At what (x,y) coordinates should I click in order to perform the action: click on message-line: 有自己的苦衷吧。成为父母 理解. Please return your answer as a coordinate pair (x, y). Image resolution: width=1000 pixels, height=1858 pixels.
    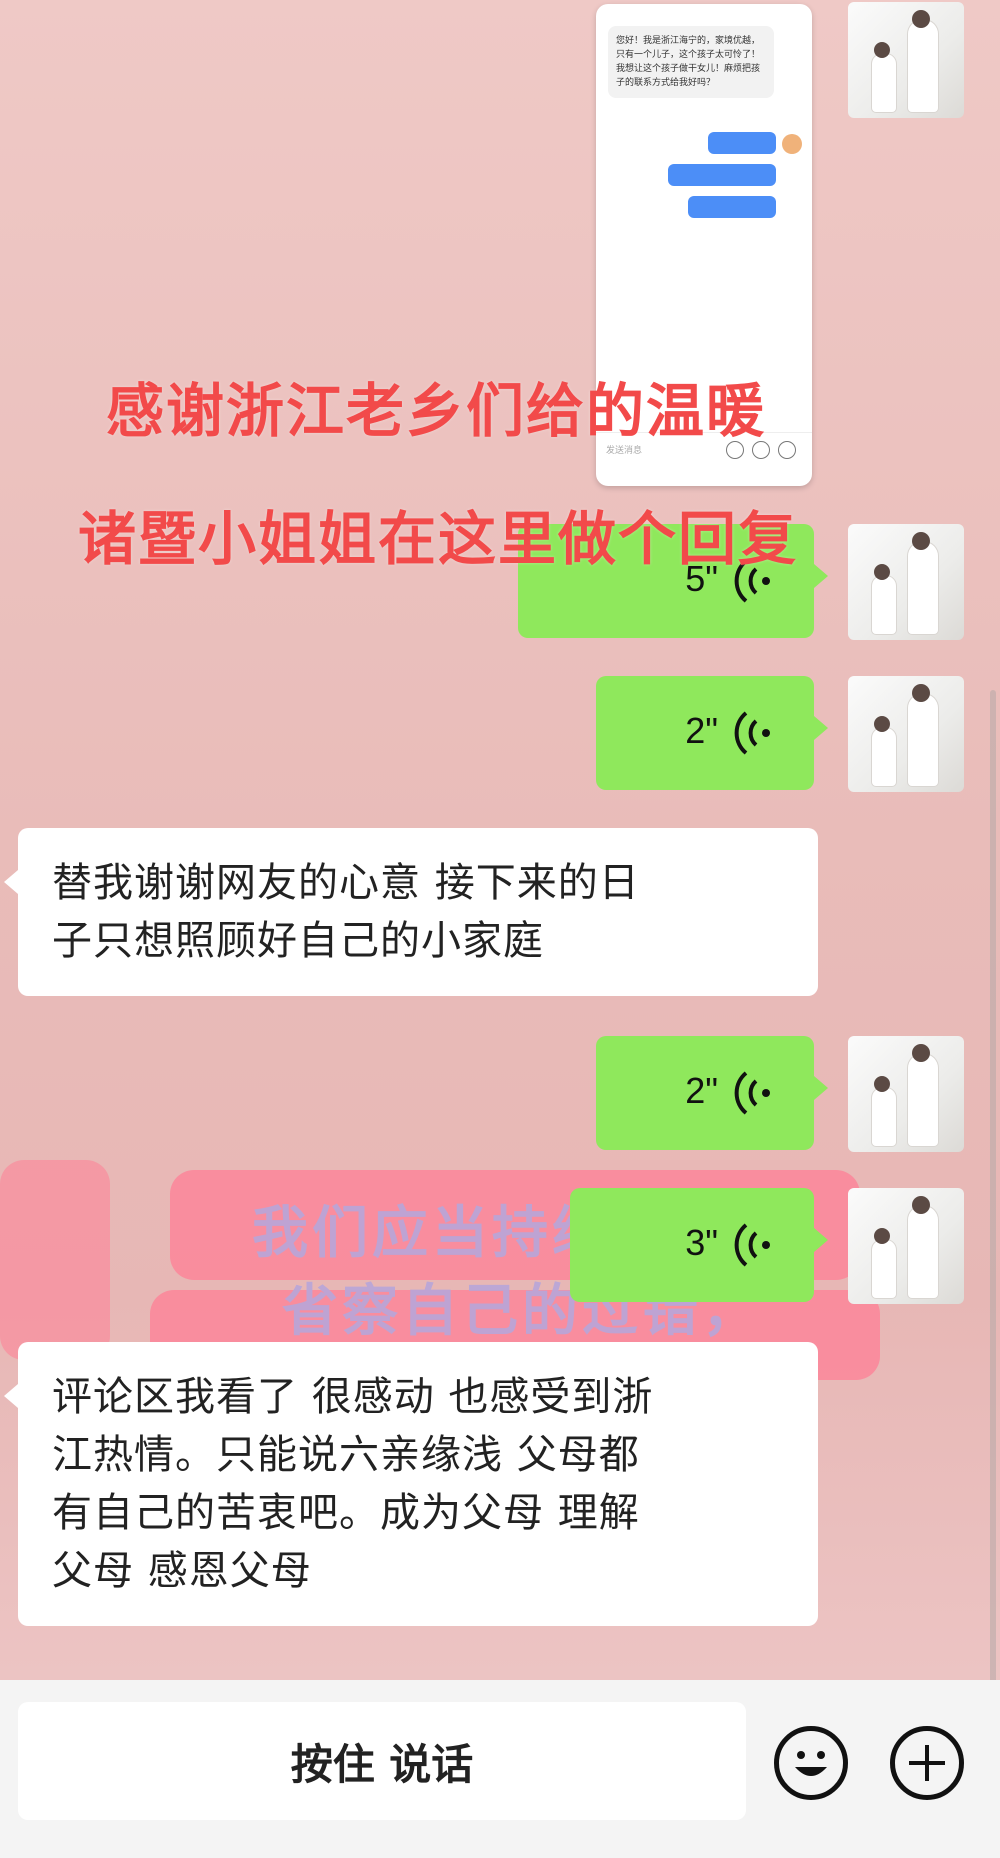
    Looking at the image, I should click on (346, 1513).